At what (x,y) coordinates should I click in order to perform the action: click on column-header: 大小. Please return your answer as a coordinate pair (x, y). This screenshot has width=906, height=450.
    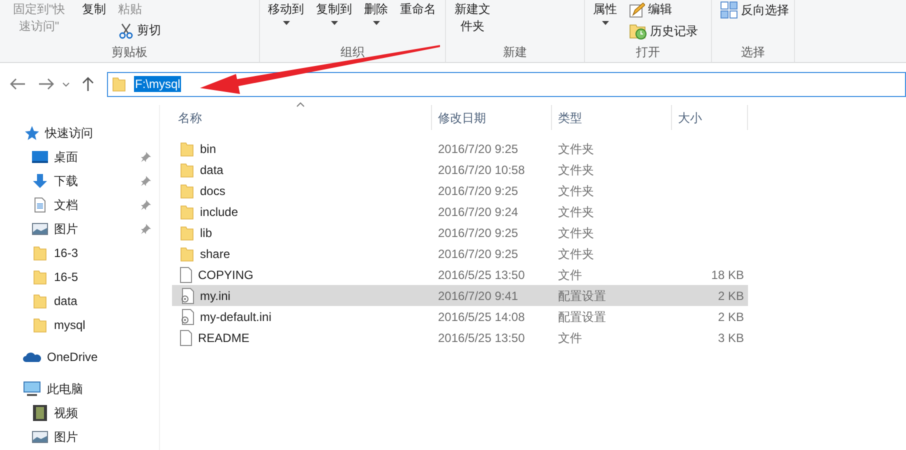
    Looking at the image, I should click on (710, 117).